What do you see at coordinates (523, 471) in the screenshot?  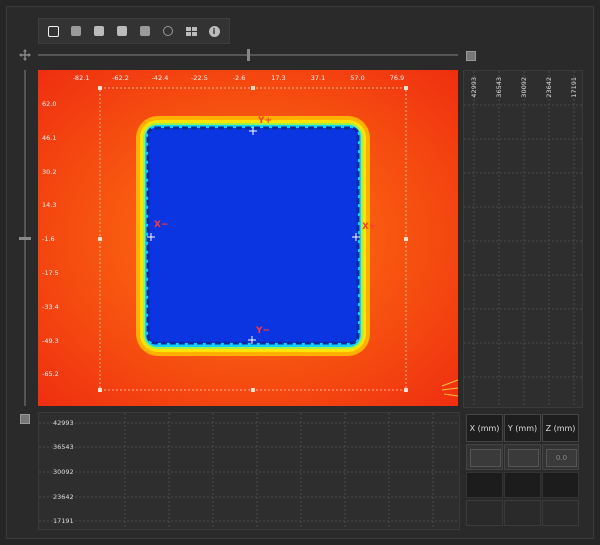 I see `coordinate-table: X (mm) Y (mm) Z (mm) 0.0` at bounding box center [523, 471].